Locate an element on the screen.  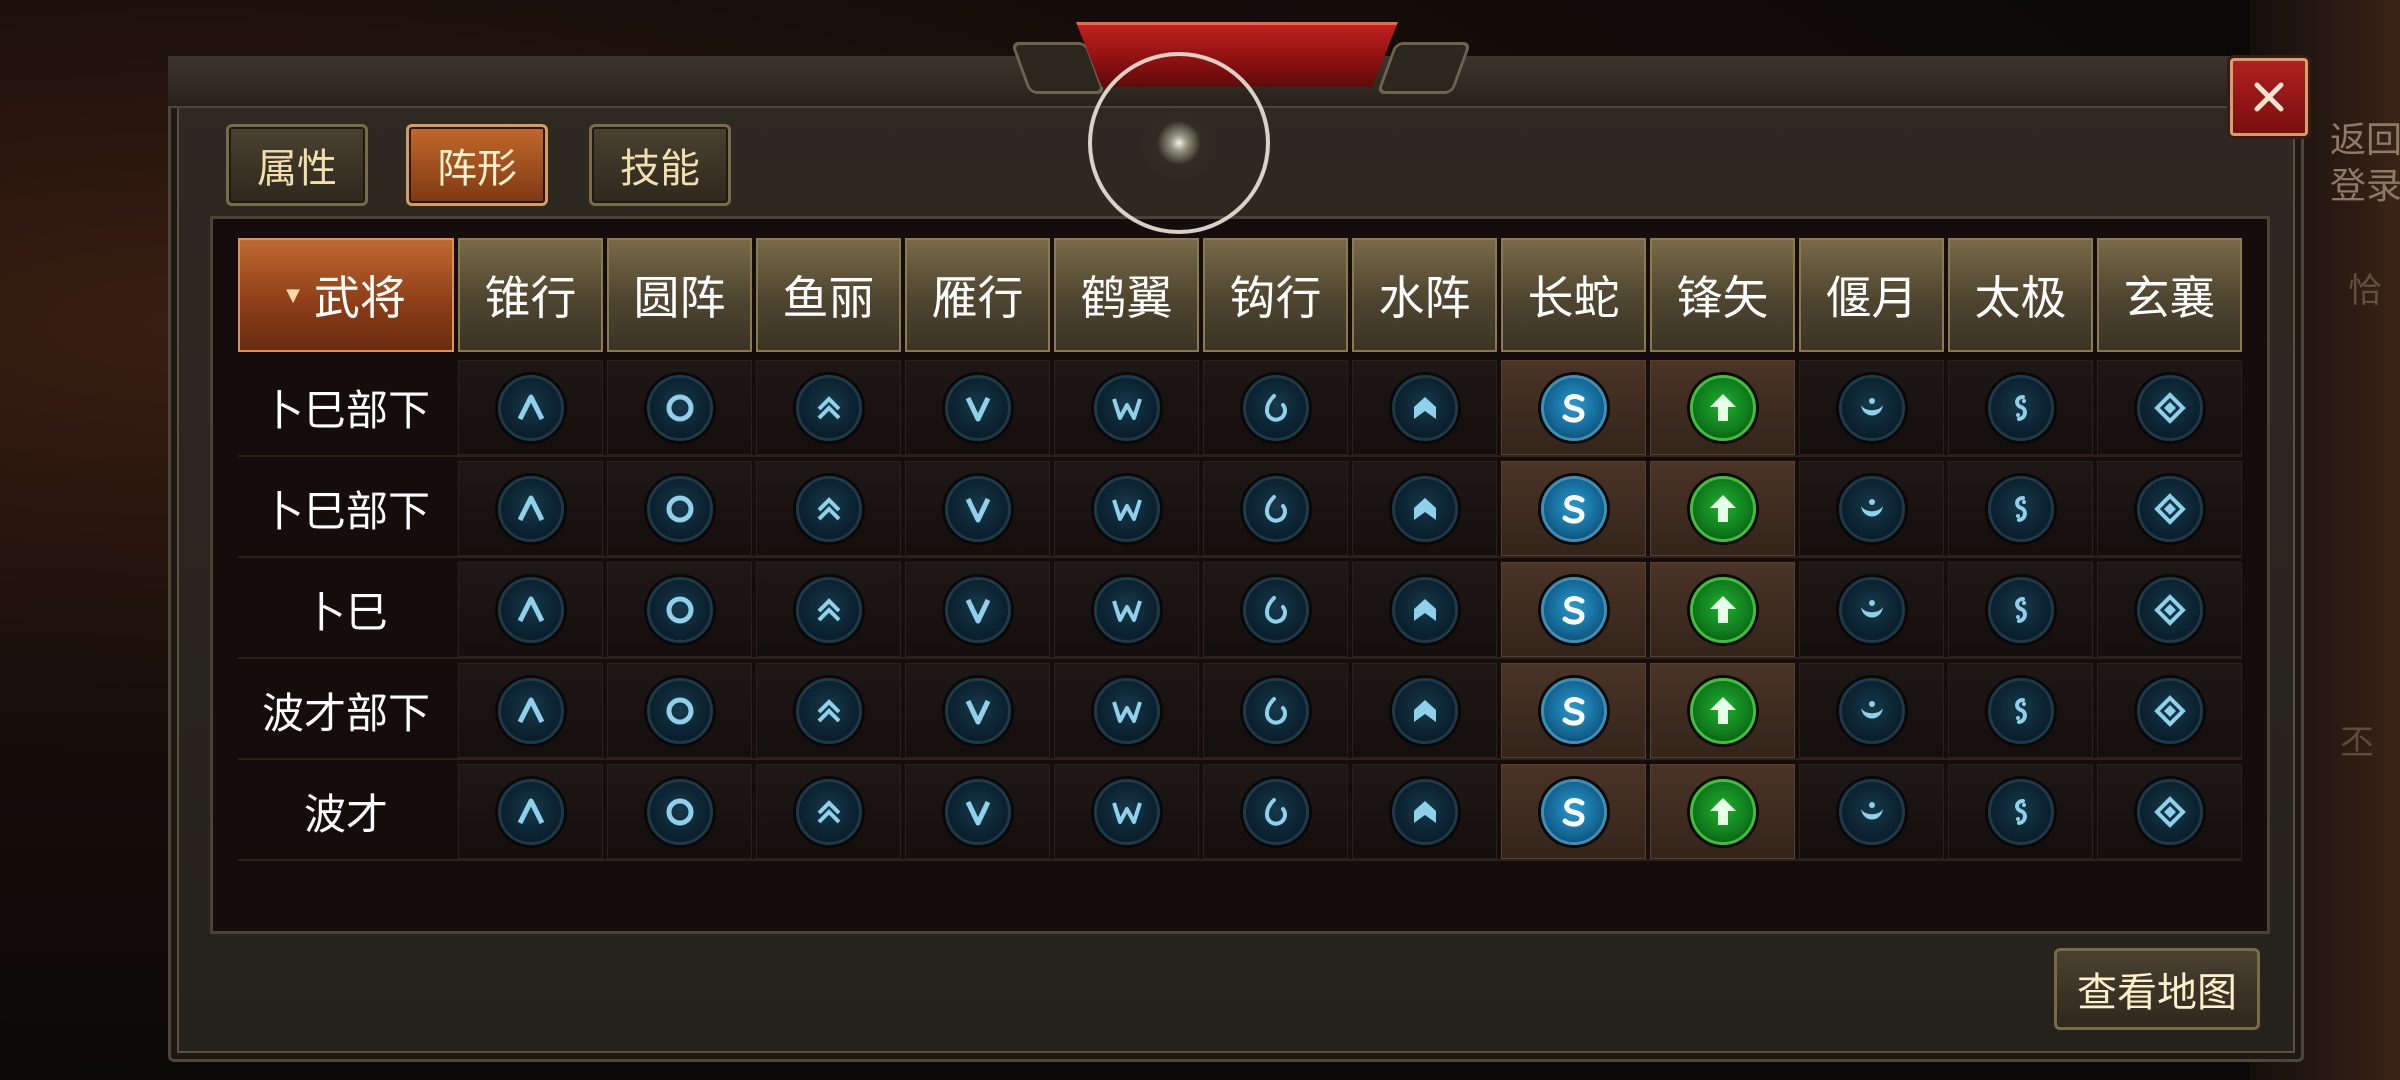
header-general-label: 武将 is located at coordinates (359, 298).